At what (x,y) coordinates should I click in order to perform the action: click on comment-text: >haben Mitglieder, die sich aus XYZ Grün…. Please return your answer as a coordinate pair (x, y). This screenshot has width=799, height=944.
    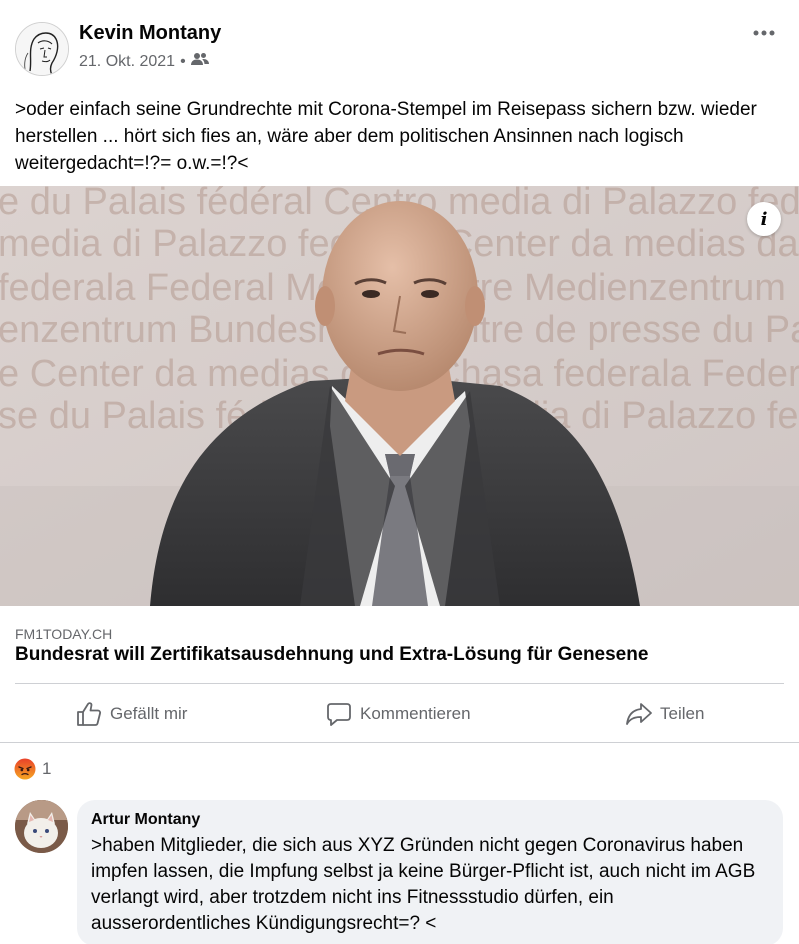
    Looking at the image, I should click on (423, 884).